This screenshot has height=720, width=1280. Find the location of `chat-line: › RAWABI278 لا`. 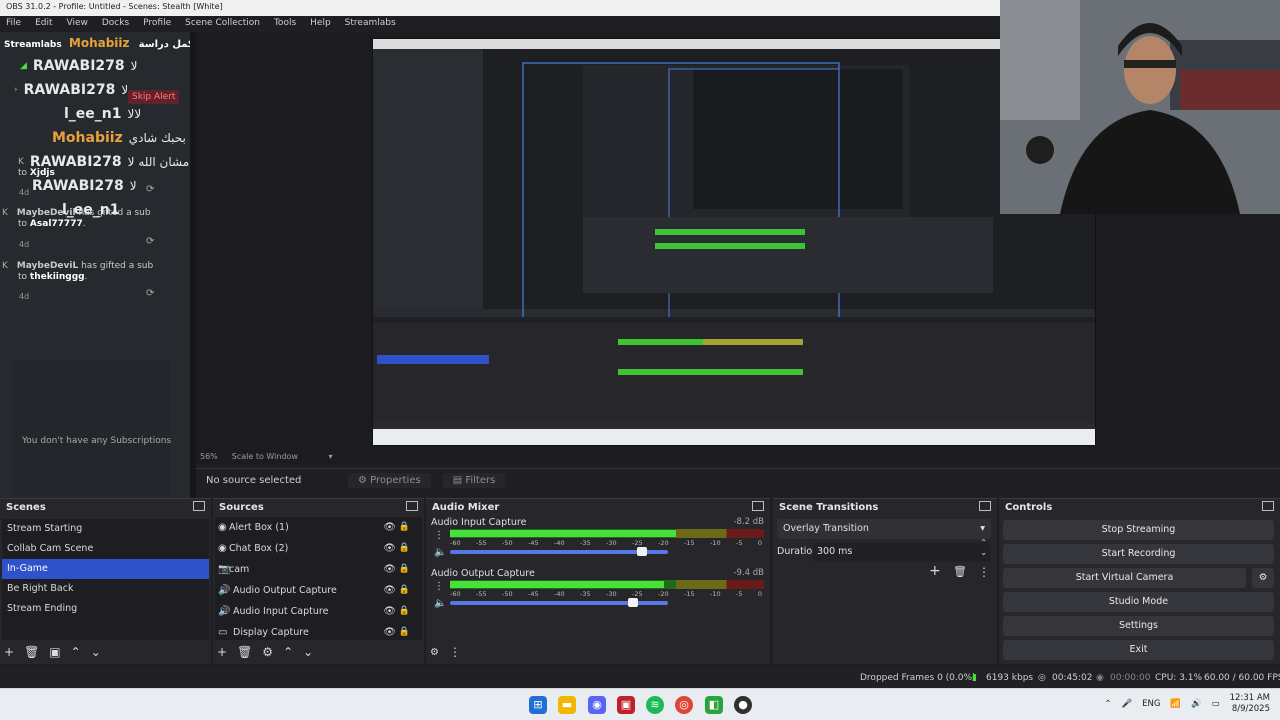

chat-line: › RAWABI278 لا is located at coordinates (71, 90).